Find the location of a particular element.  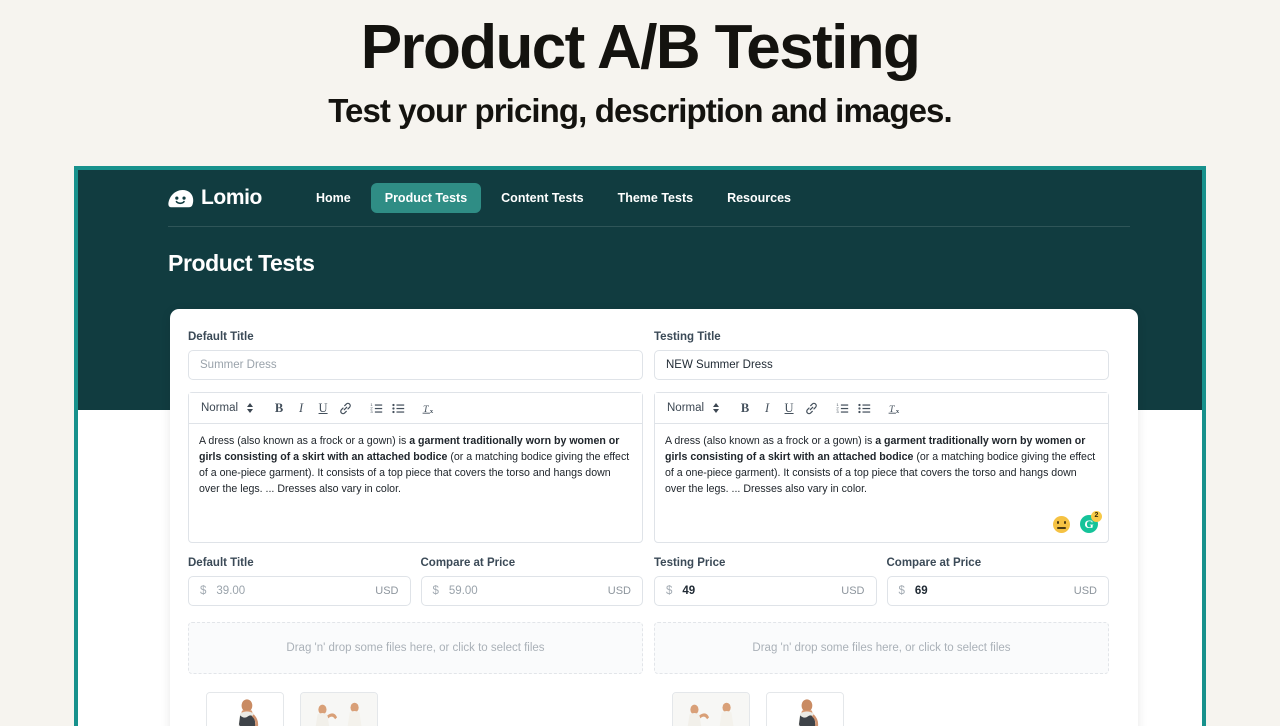

testing-price-value: 49 is located at coordinates (689, 591).